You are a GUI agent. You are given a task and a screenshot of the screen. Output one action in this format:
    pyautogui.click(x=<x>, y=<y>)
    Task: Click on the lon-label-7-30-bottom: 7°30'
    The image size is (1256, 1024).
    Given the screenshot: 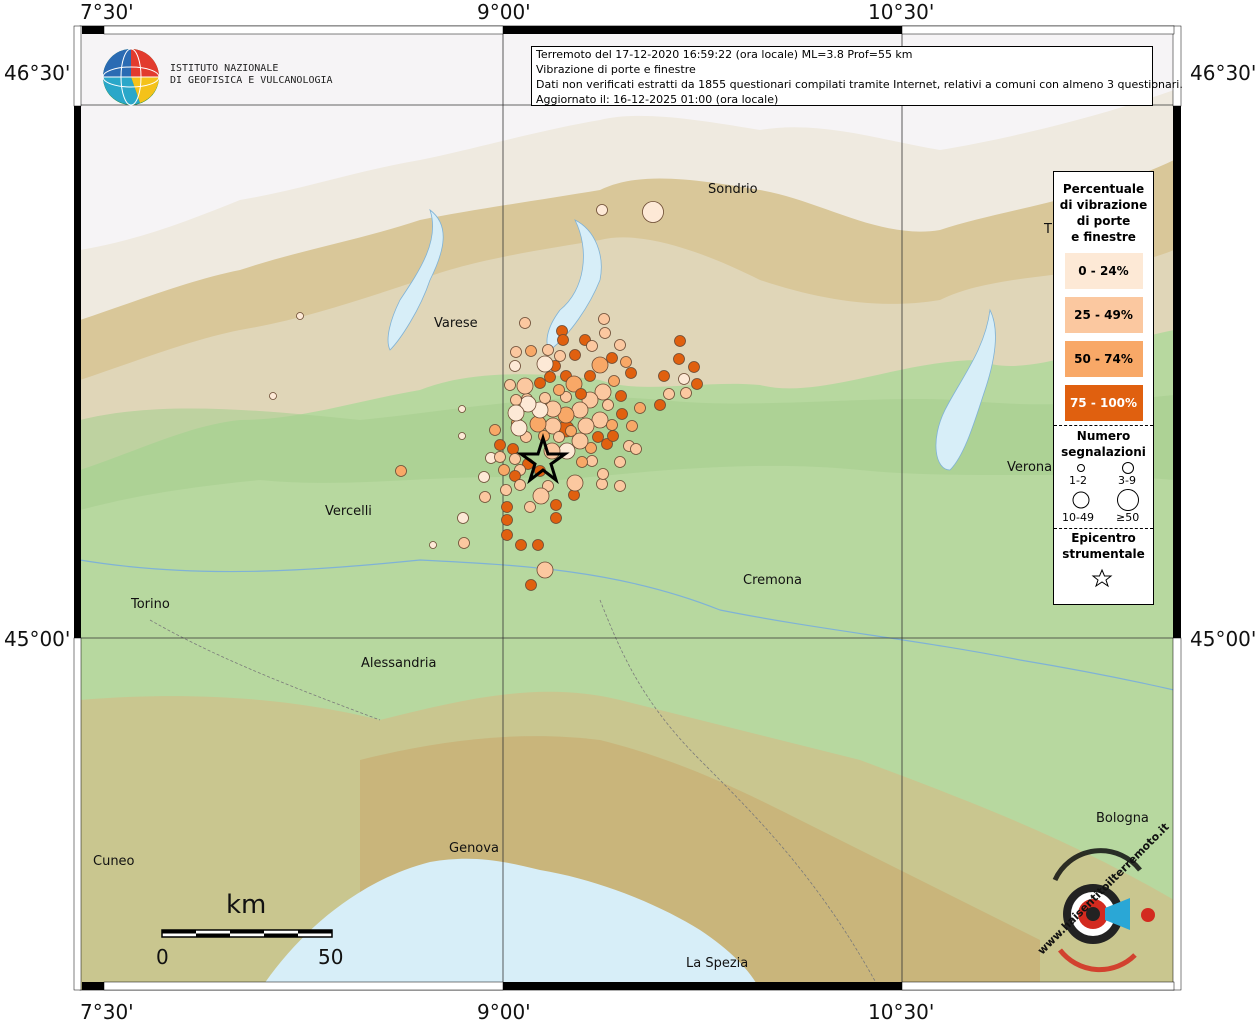 What is the action you would take?
    pyautogui.click(x=107, y=1012)
    